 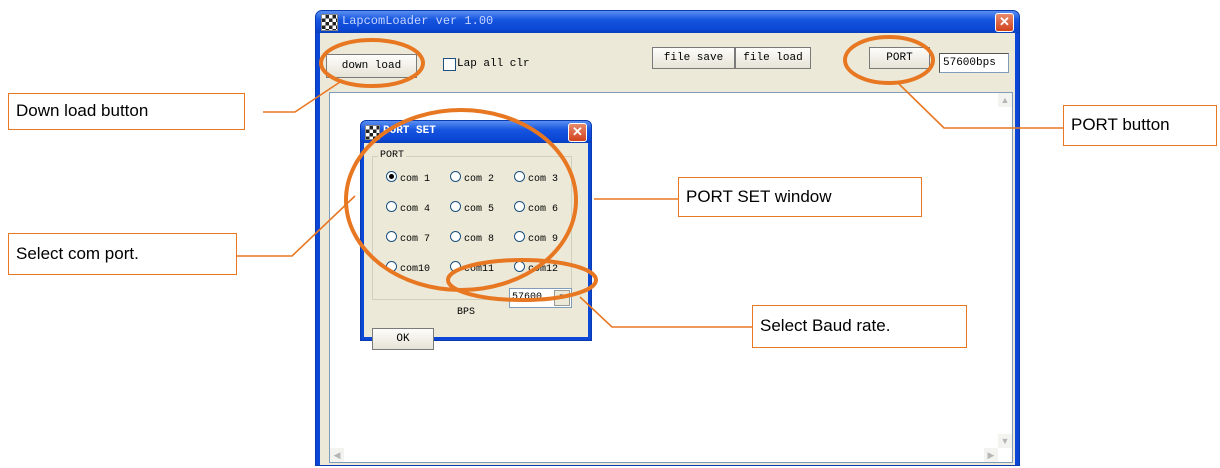 I want to click on callout-download-button: Down load button, so click(x=126, y=111).